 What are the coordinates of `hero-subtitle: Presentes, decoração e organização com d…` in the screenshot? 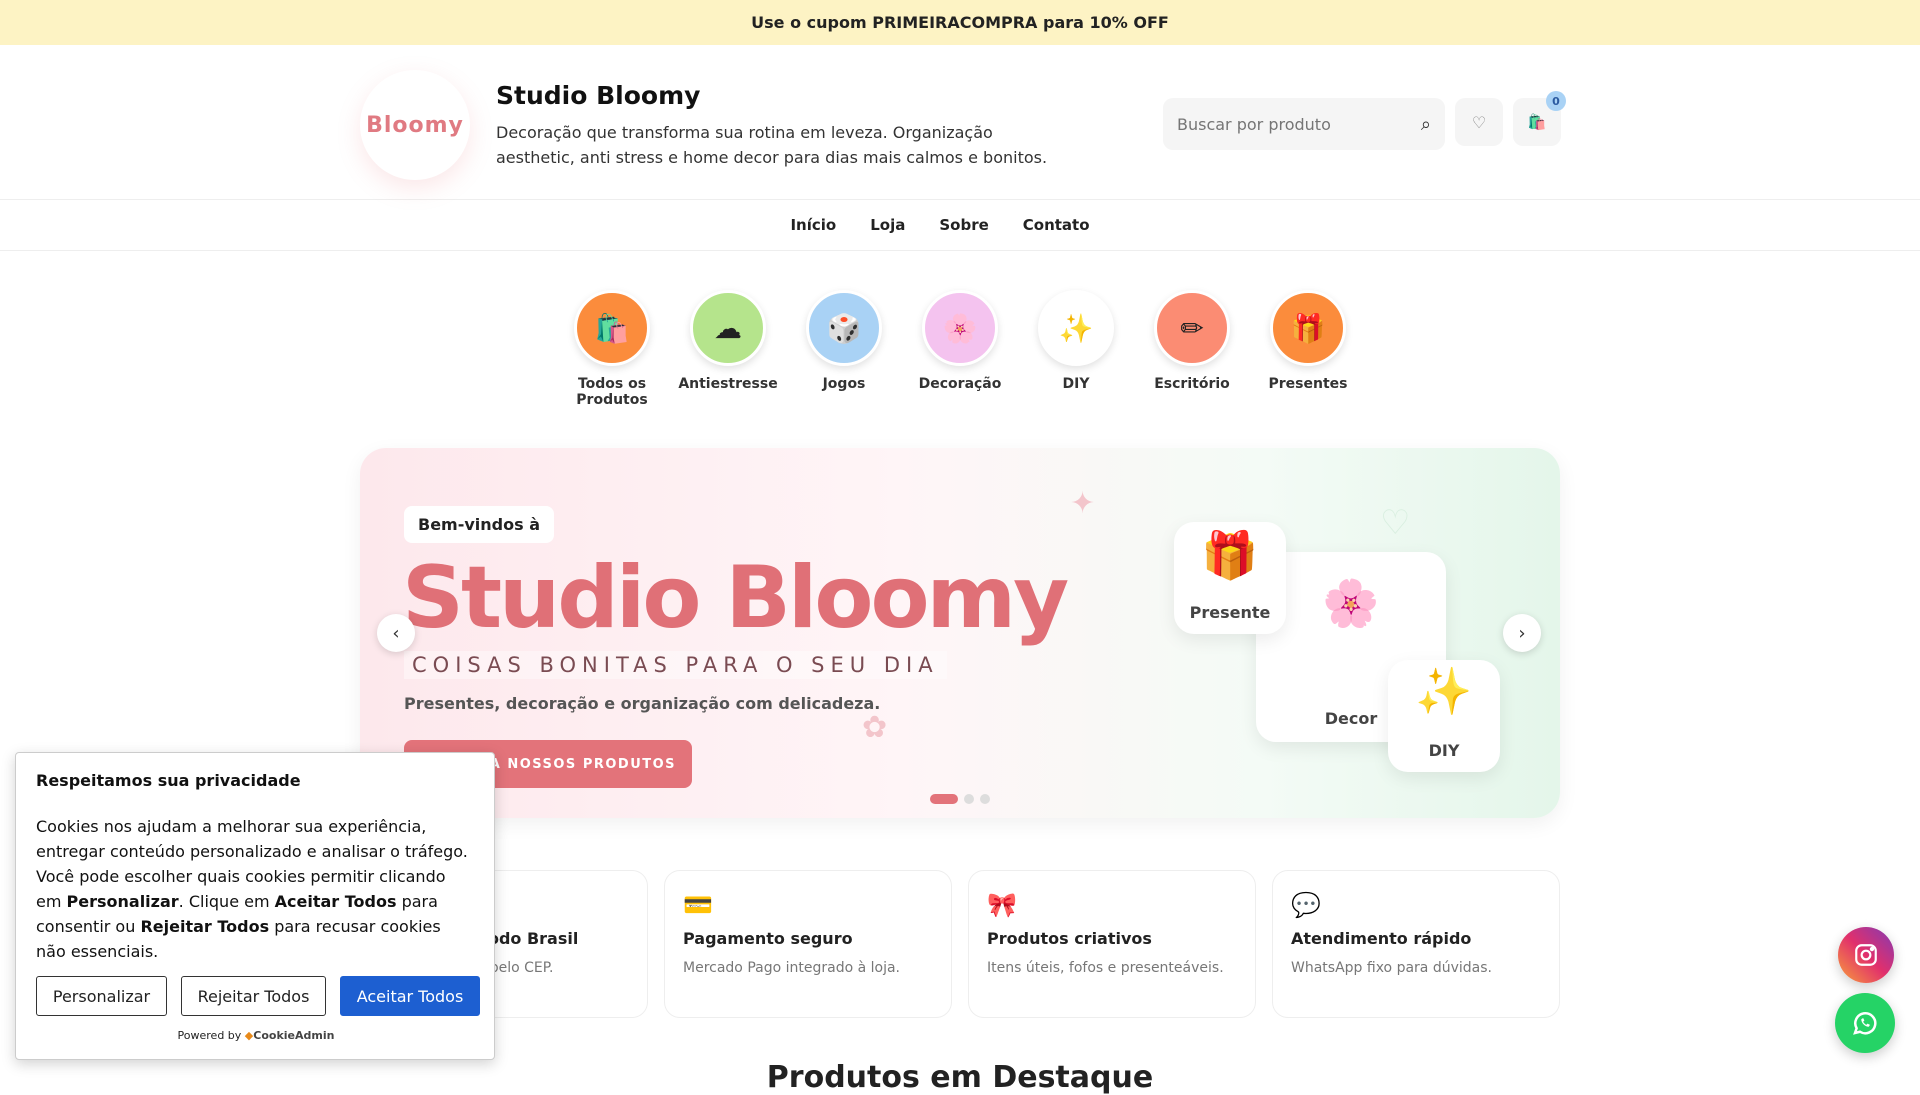 It's located at (642, 703).